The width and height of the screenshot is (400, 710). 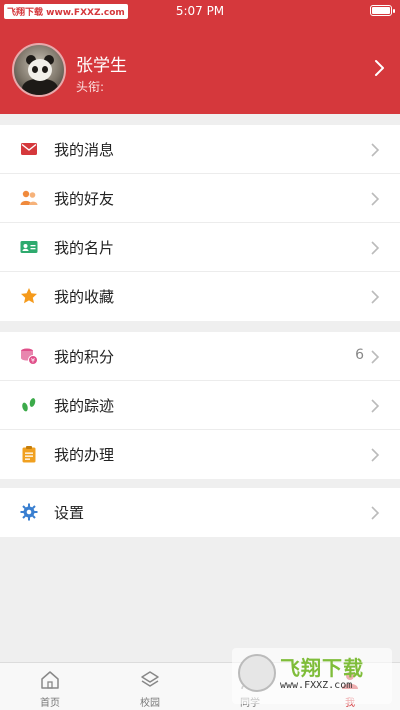 I want to click on menu-item-messages: 我的消息, so click(x=200, y=149).